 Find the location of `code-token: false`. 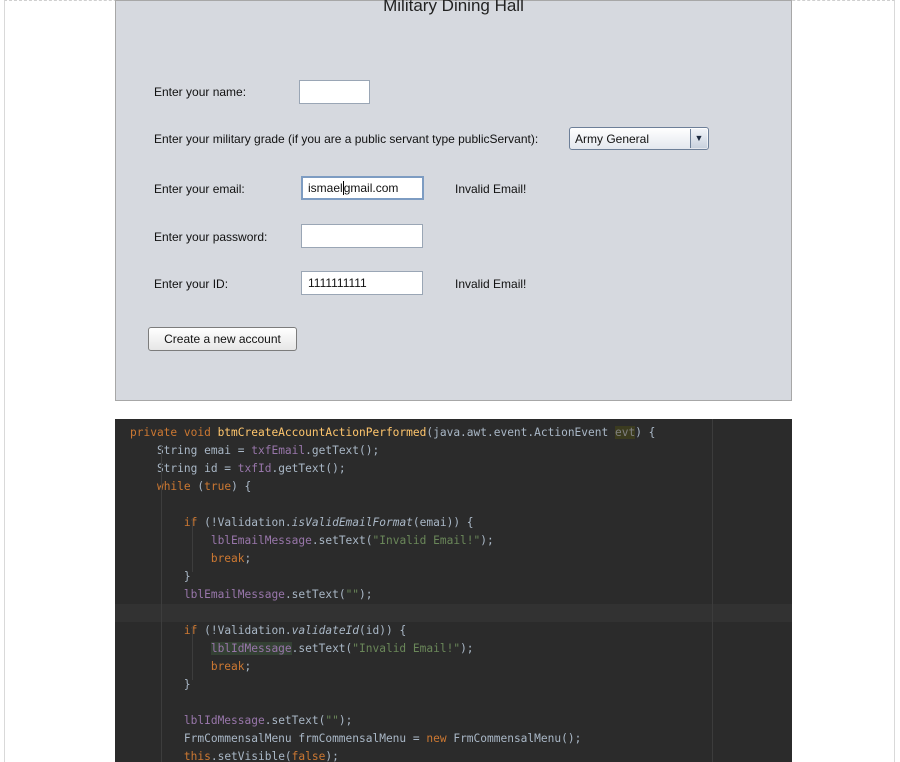

code-token: false is located at coordinates (308, 756).